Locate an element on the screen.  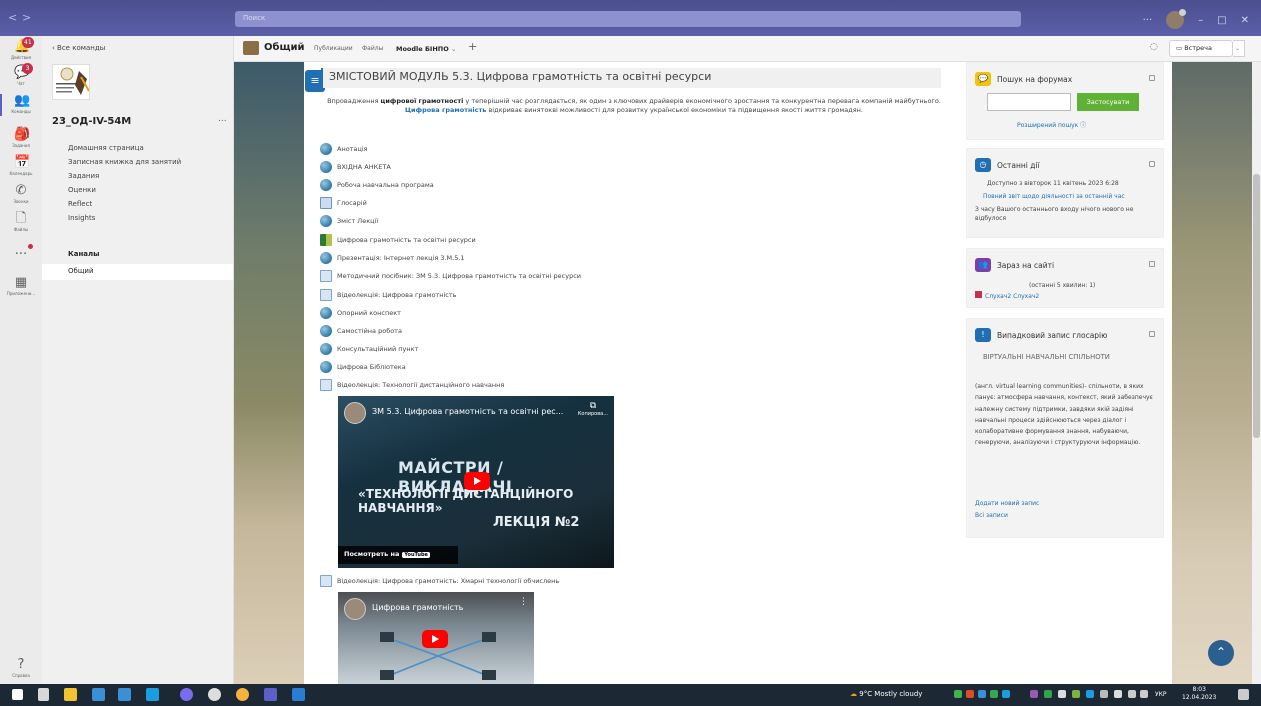
record-icon is located at coordinates (214, 694).